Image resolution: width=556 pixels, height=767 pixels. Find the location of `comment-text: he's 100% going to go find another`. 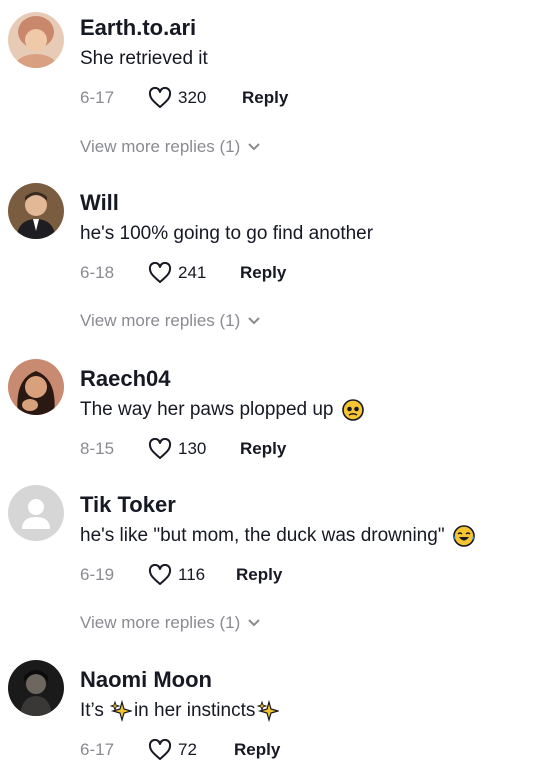

comment-text: he's 100% going to go find another is located at coordinates (227, 233).